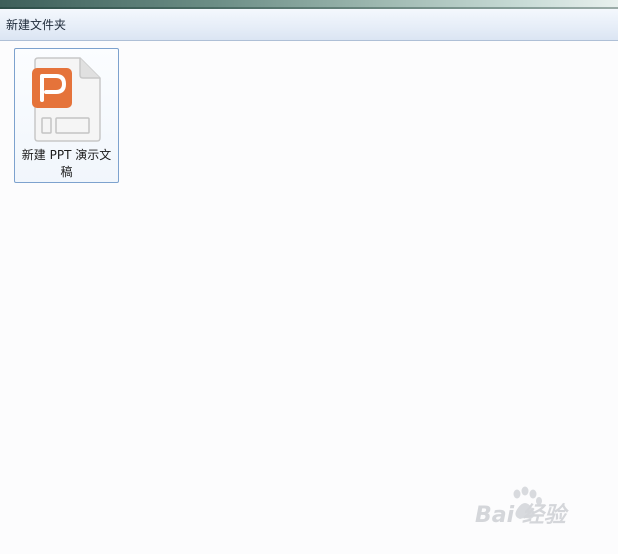 Image resolution: width=618 pixels, height=554 pixels. I want to click on file-name-label: 新建 PPT 演示文稿, so click(66, 163).